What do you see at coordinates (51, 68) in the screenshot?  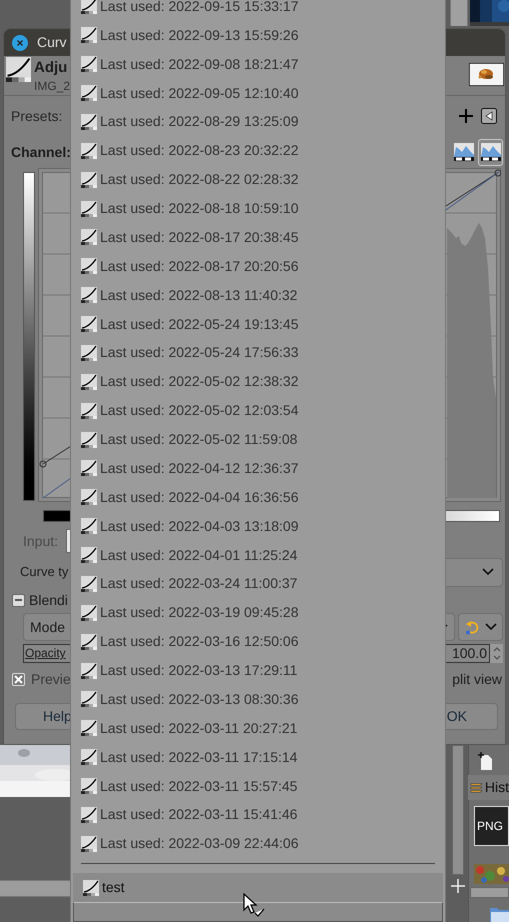 I see `dialog-heading: Adju` at bounding box center [51, 68].